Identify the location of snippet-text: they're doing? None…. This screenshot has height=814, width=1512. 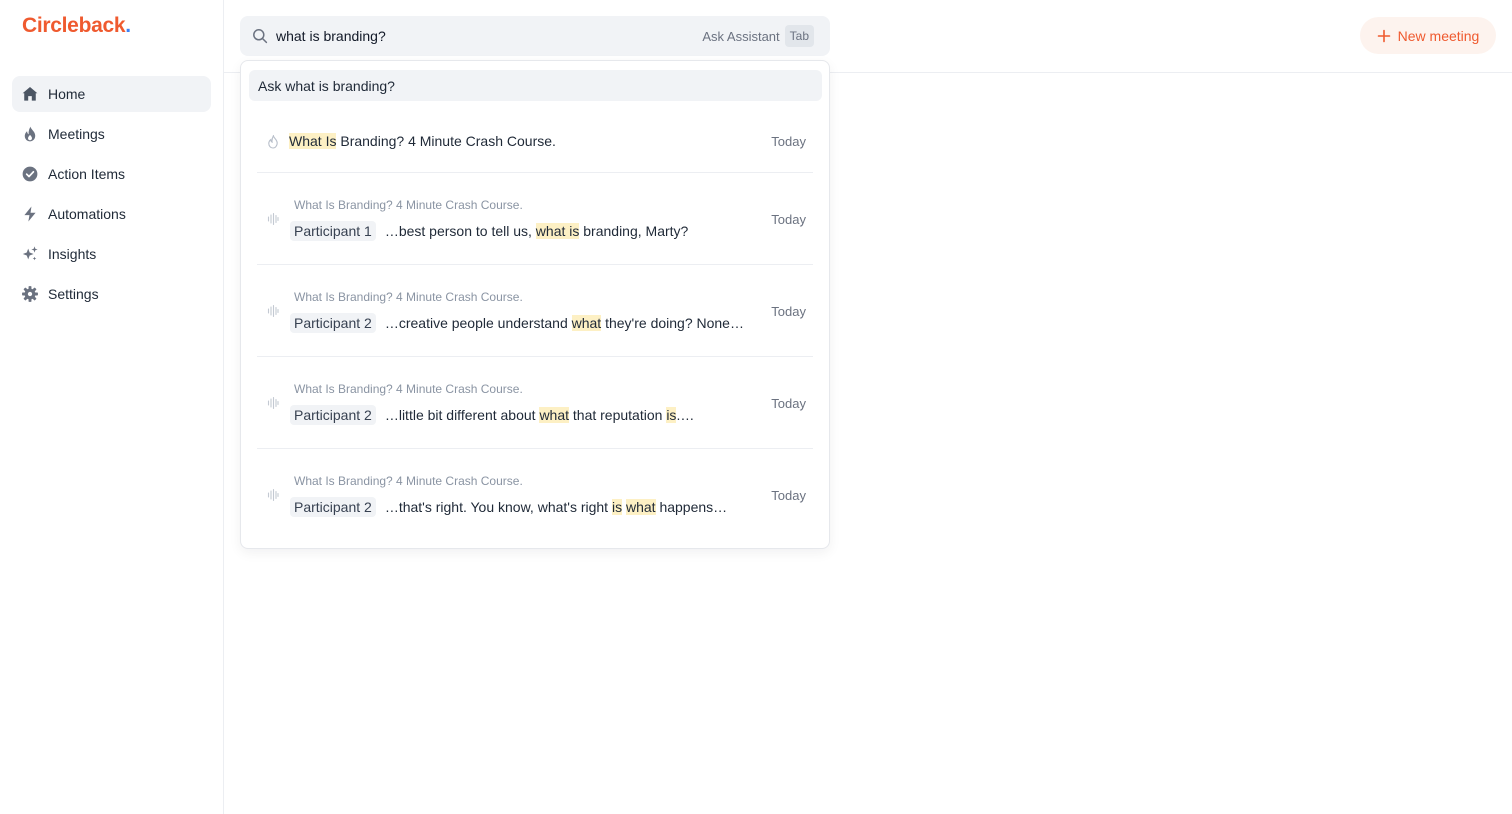
(672, 323).